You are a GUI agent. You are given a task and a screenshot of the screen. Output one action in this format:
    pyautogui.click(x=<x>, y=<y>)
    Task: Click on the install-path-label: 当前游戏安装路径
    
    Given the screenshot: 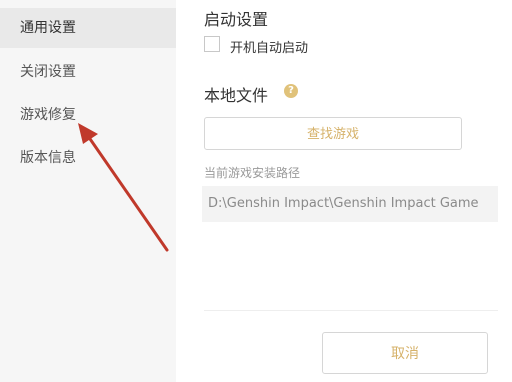 What is the action you would take?
    pyautogui.click(x=252, y=173)
    